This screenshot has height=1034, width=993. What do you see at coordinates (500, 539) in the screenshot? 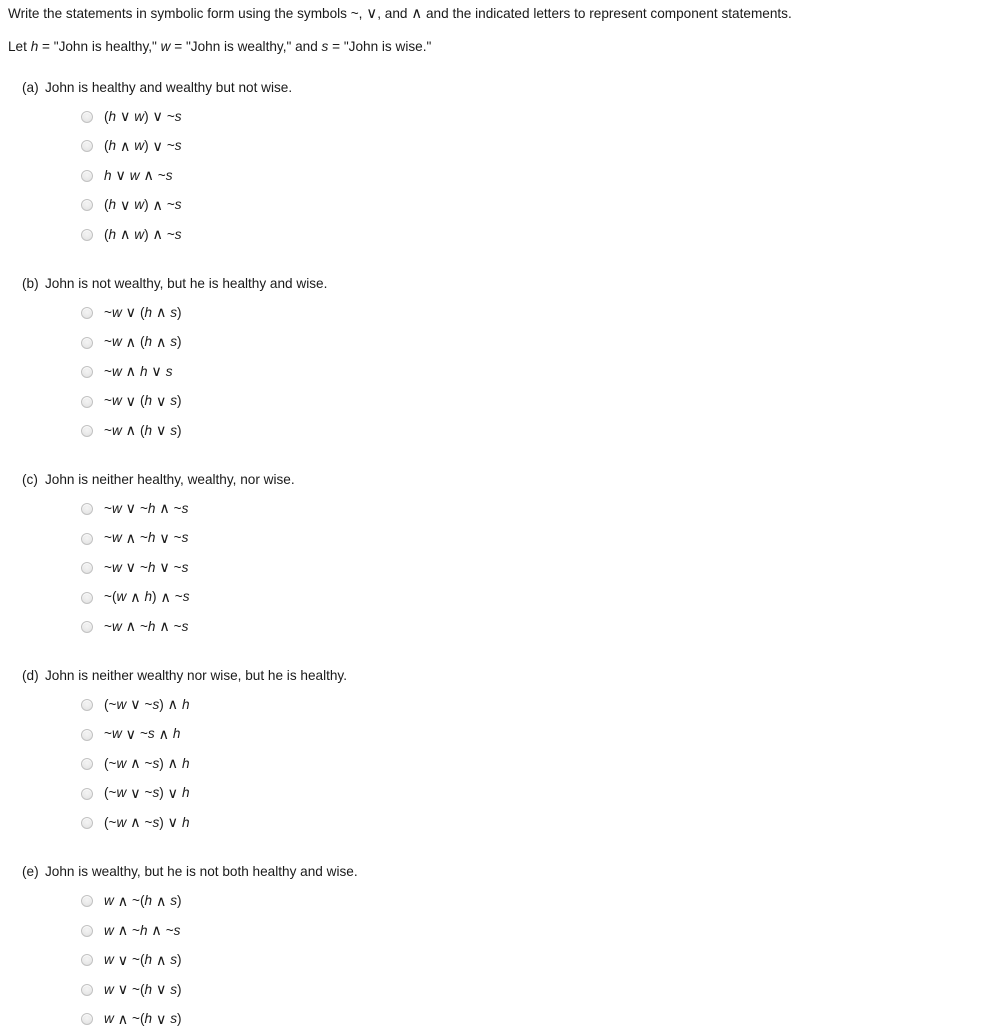
I see `option-row: ~w ∧ ~h ∨ ~s` at bounding box center [500, 539].